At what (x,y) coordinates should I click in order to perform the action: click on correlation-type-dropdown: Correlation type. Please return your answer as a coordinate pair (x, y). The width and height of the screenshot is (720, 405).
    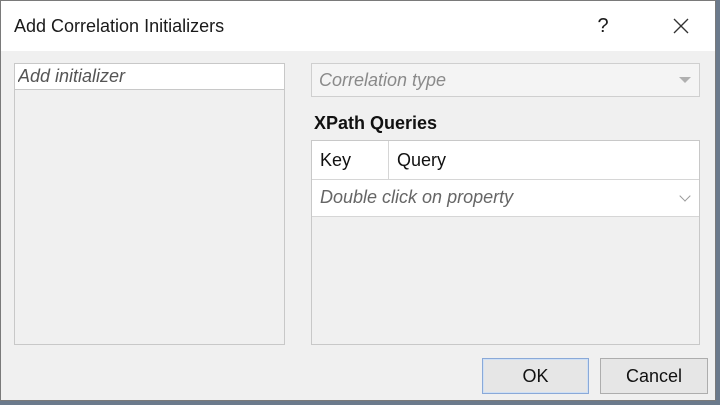
    Looking at the image, I should click on (505, 80).